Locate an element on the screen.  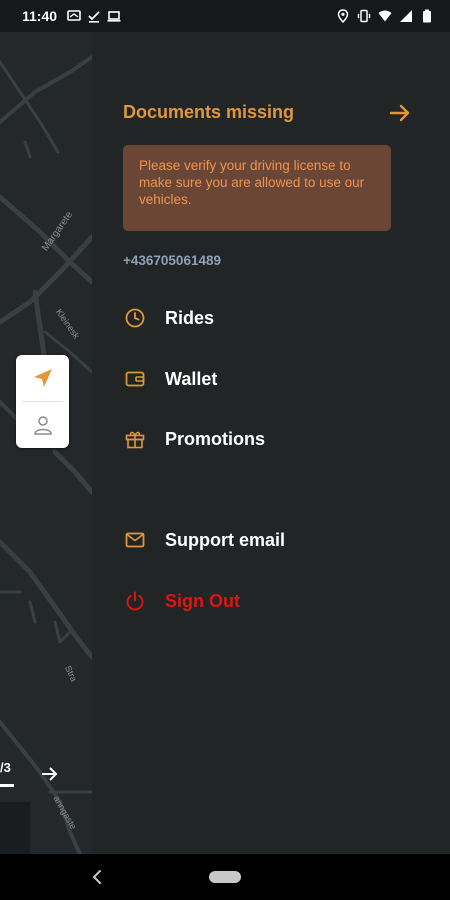
wifi-icon is located at coordinates (385, 16).